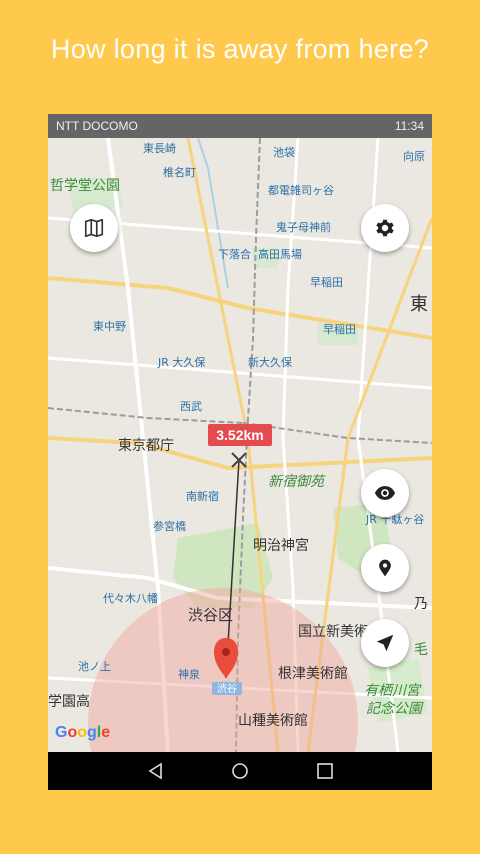  What do you see at coordinates (146, 446) in the screenshot?
I see `label-tocho: 東京都庁` at bounding box center [146, 446].